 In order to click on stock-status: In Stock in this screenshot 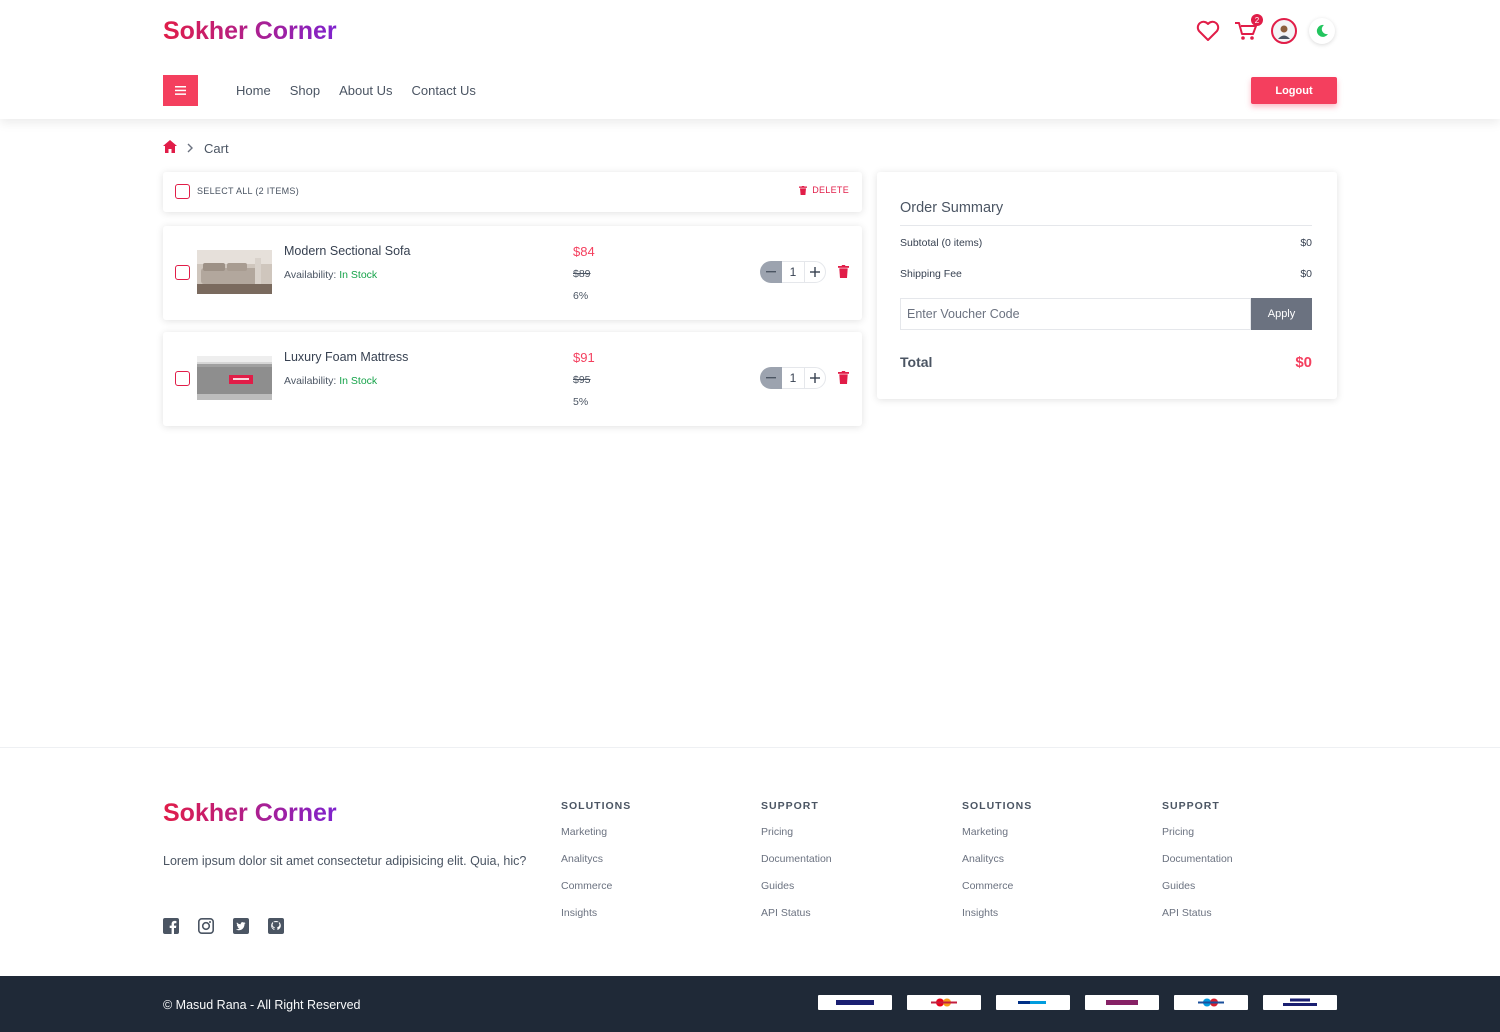, I will do `click(358, 275)`.